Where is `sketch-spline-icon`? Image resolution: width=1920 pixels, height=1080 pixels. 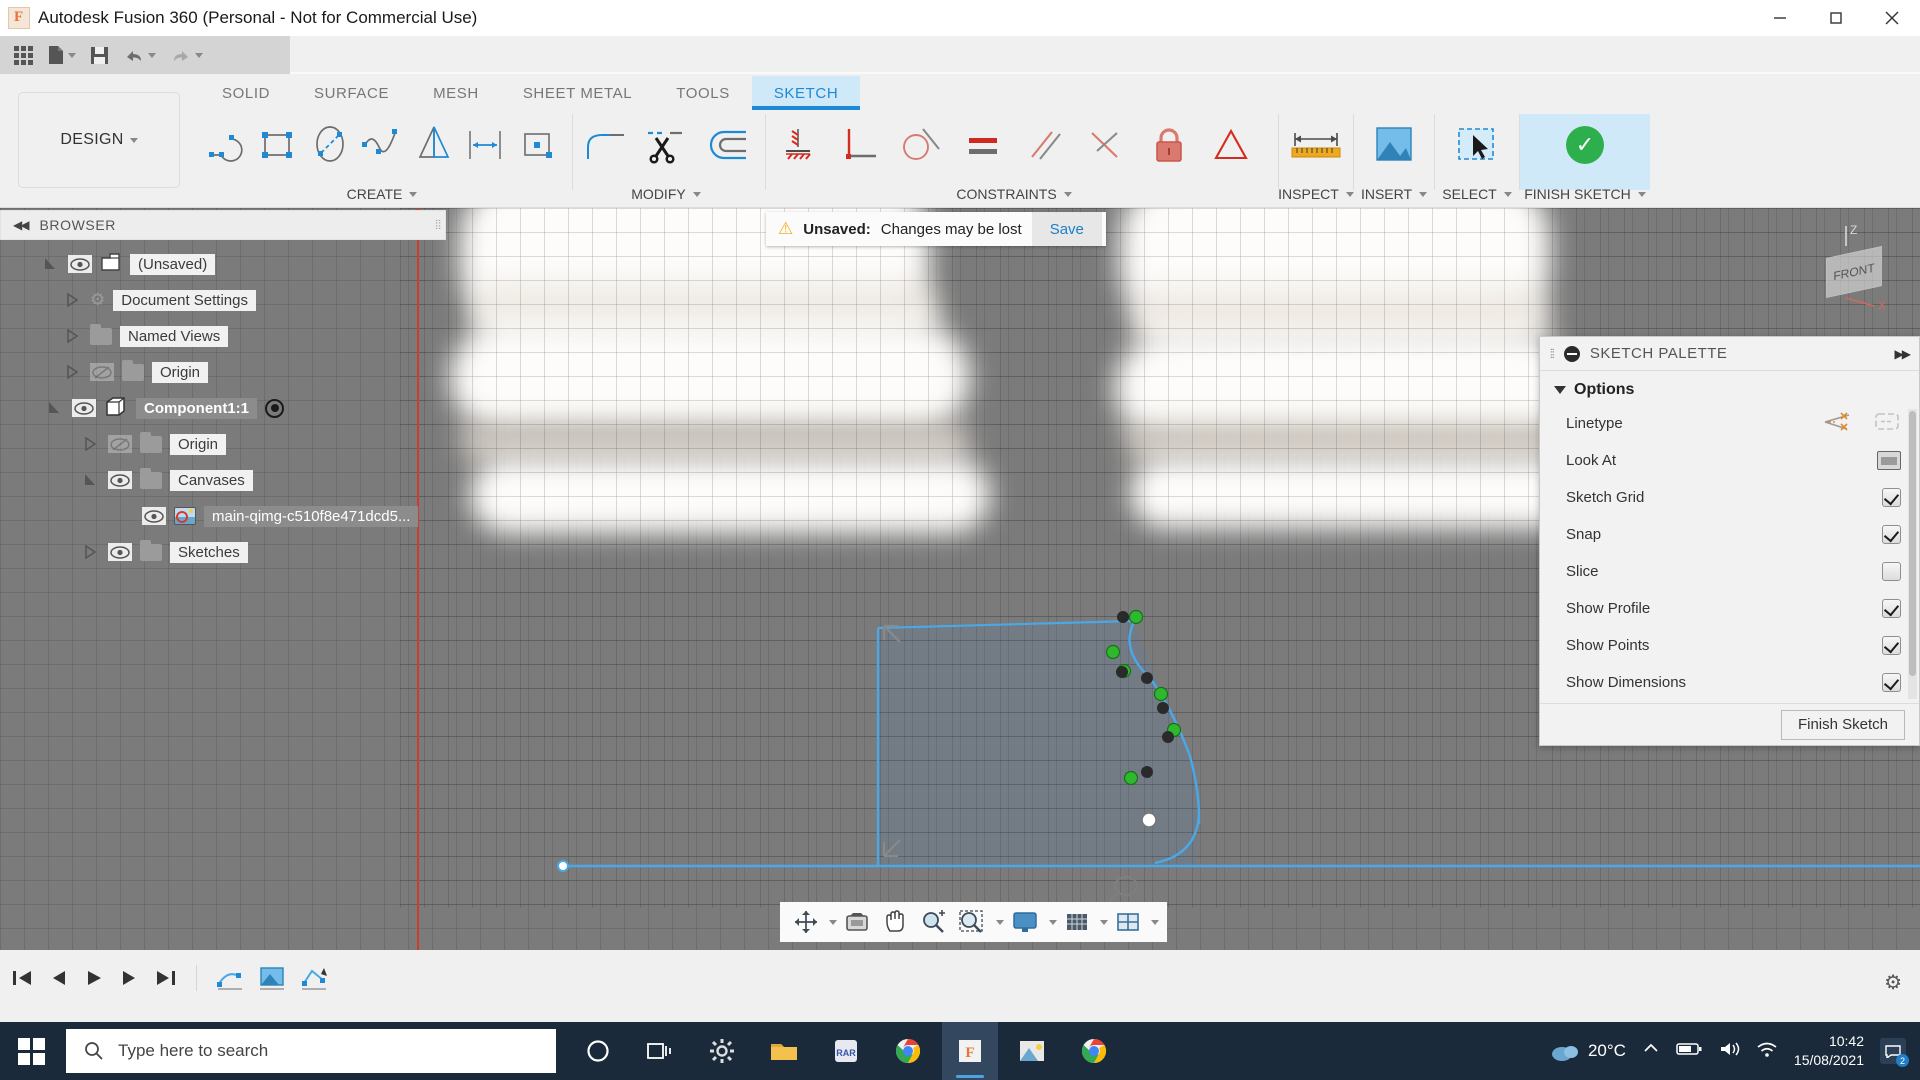 sketch-spline-icon is located at coordinates (382, 145).